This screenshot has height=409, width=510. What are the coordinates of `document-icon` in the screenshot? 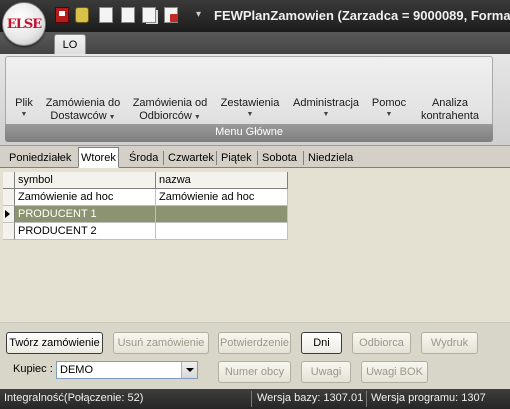 It's located at (106, 15).